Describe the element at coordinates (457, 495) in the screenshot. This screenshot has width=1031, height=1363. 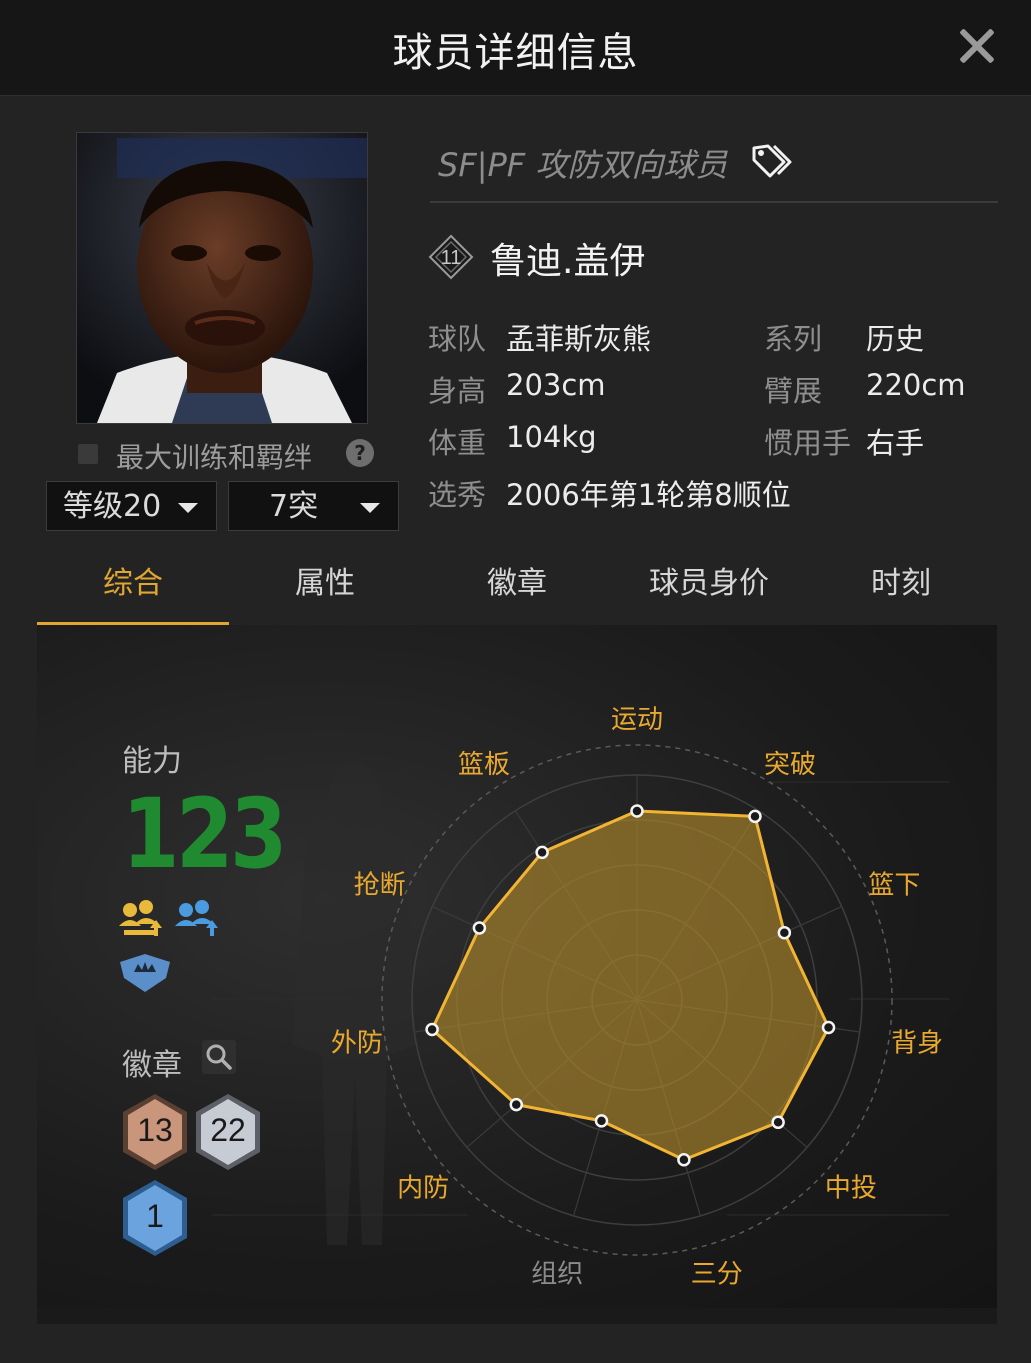
I see `info-label-draft: 选秀` at that location.